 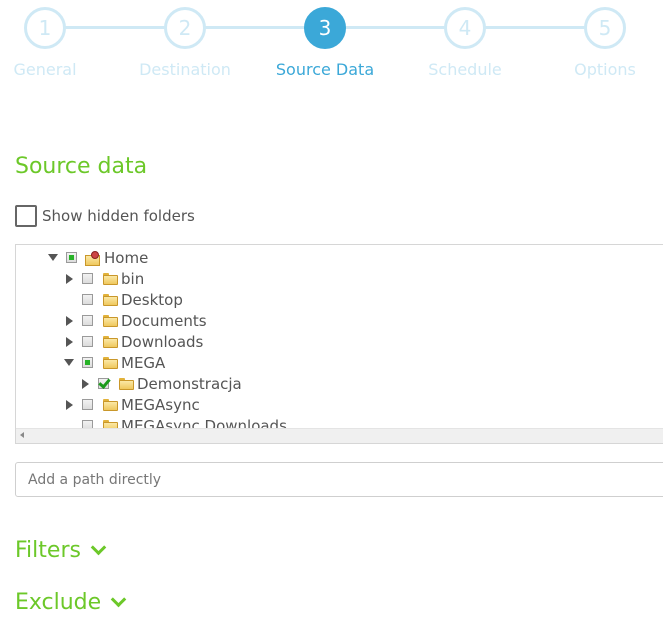 What do you see at coordinates (605, 69) in the screenshot?
I see `step-label: Options` at bounding box center [605, 69].